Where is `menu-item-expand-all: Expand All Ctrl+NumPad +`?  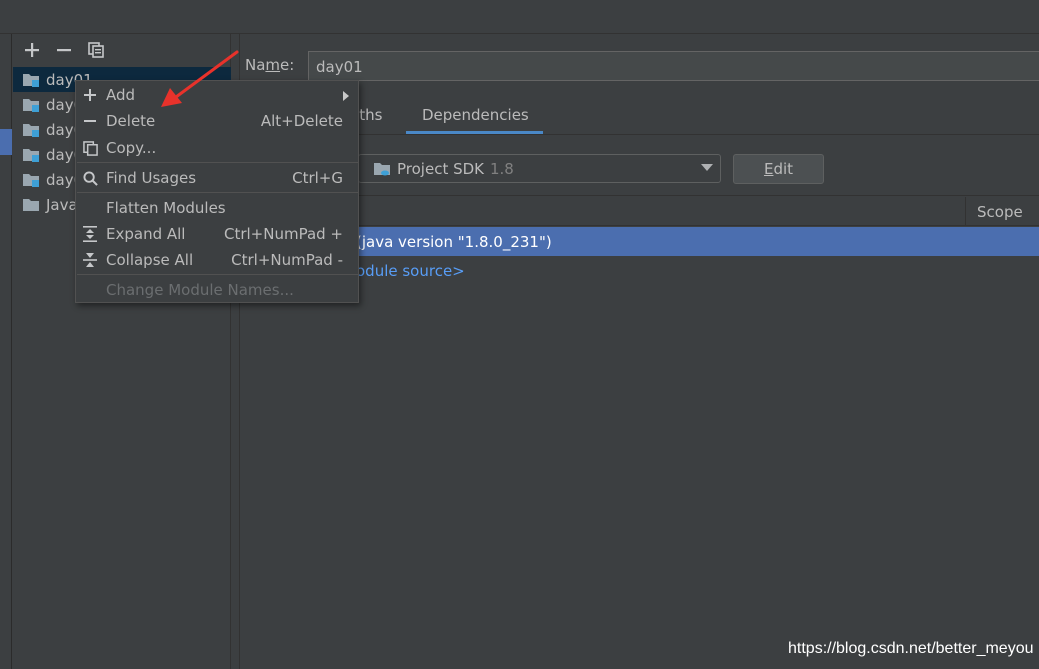 menu-item-expand-all: Expand All Ctrl+NumPad + is located at coordinates (217, 234).